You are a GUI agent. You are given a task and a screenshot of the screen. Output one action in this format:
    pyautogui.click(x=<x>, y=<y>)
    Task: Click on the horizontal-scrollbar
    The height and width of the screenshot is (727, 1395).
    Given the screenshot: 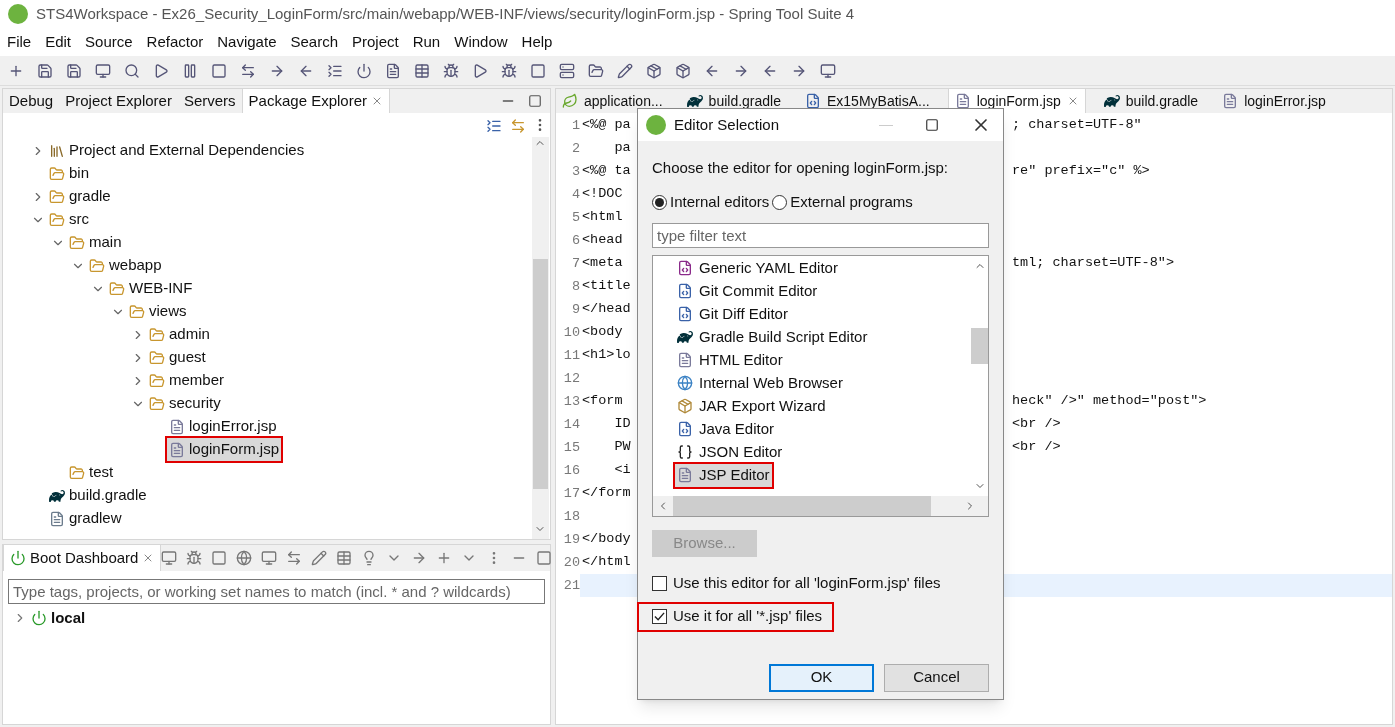 What is the action you would take?
    pyautogui.click(x=820, y=505)
    